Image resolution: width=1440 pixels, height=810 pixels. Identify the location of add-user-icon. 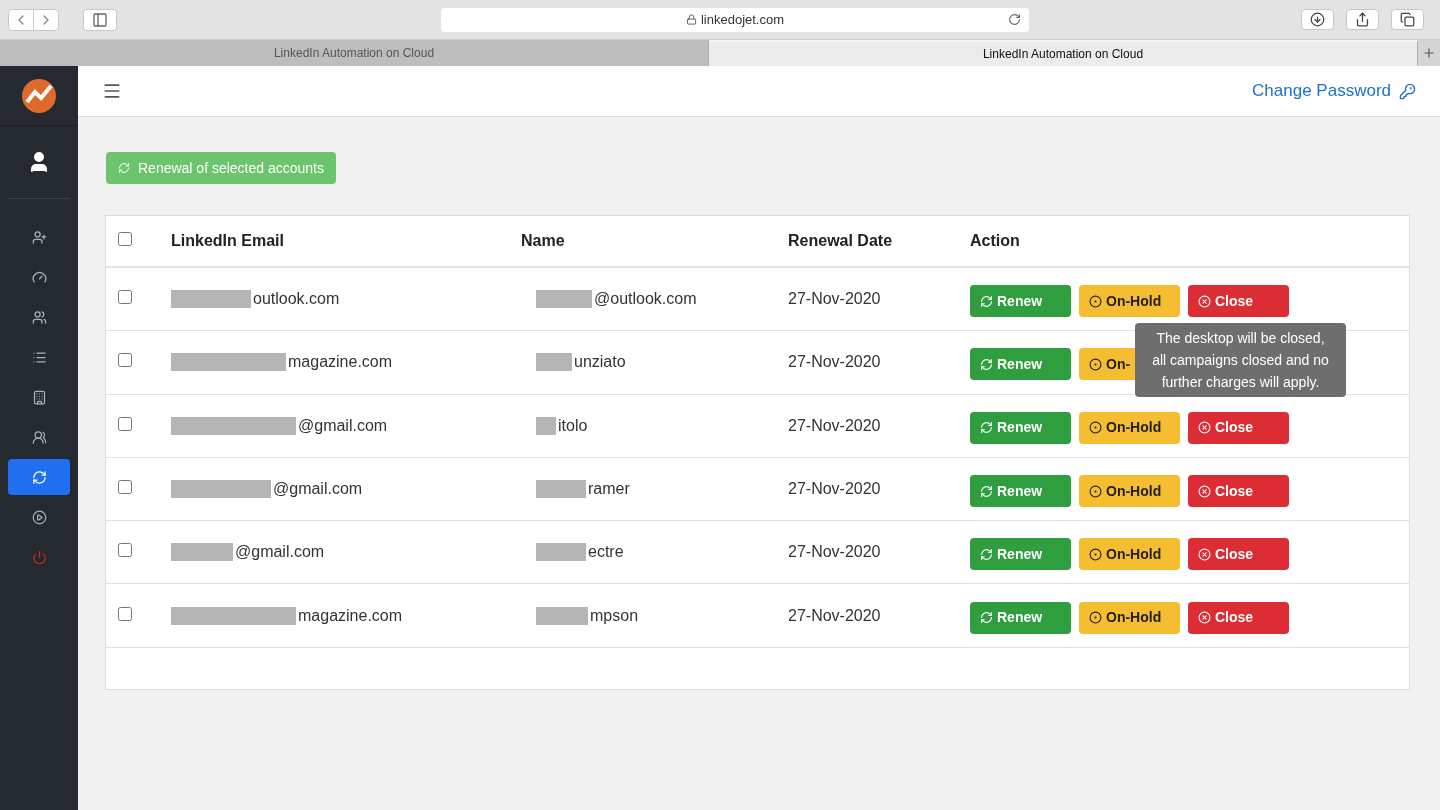
(39, 237).